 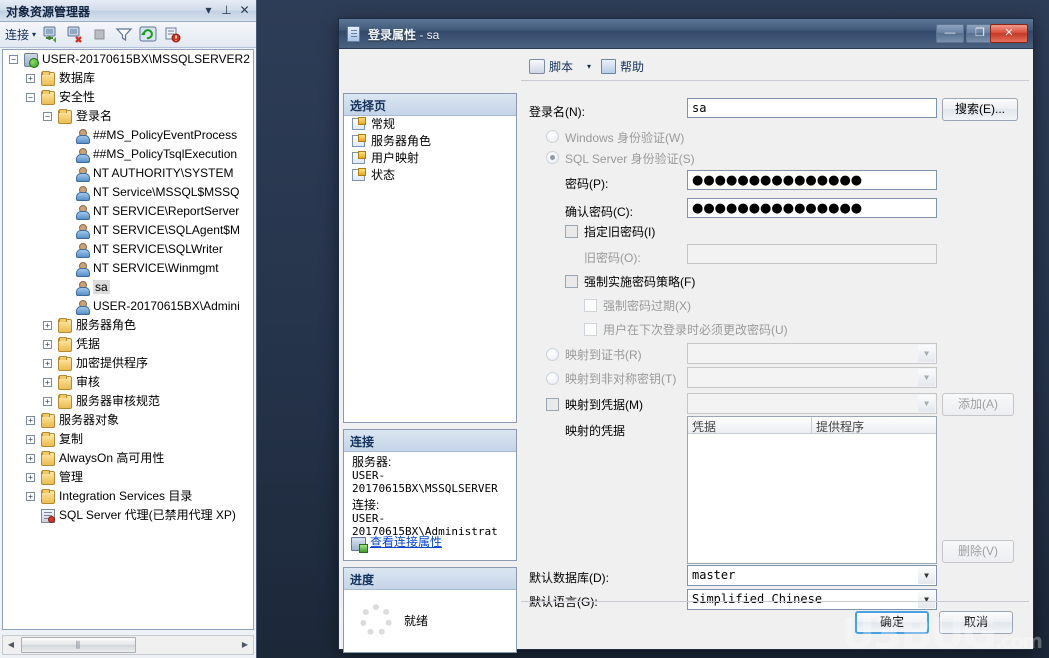 I want to click on must-change-password-checkbox, so click(x=590, y=329).